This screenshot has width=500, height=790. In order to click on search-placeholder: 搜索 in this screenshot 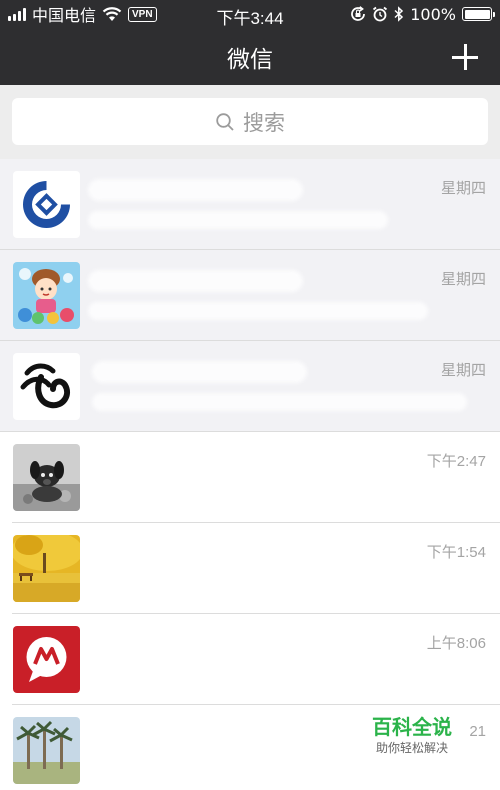, I will do `click(264, 122)`.